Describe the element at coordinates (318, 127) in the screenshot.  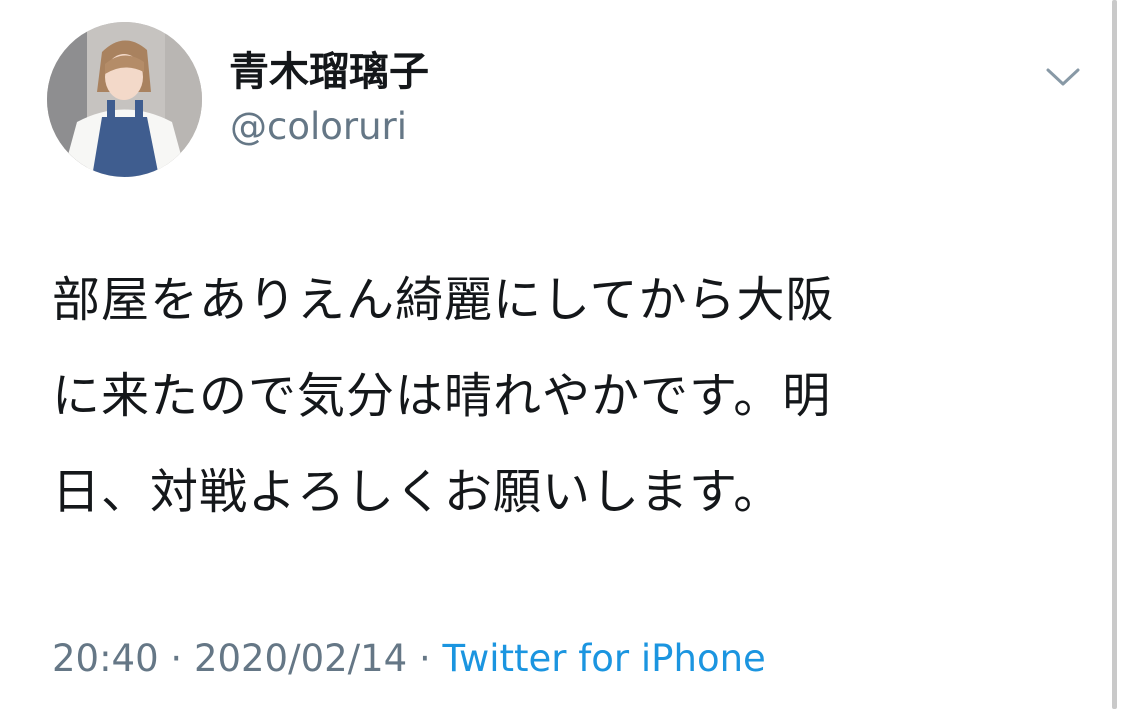
I see `user-handle: @coloruri` at that location.